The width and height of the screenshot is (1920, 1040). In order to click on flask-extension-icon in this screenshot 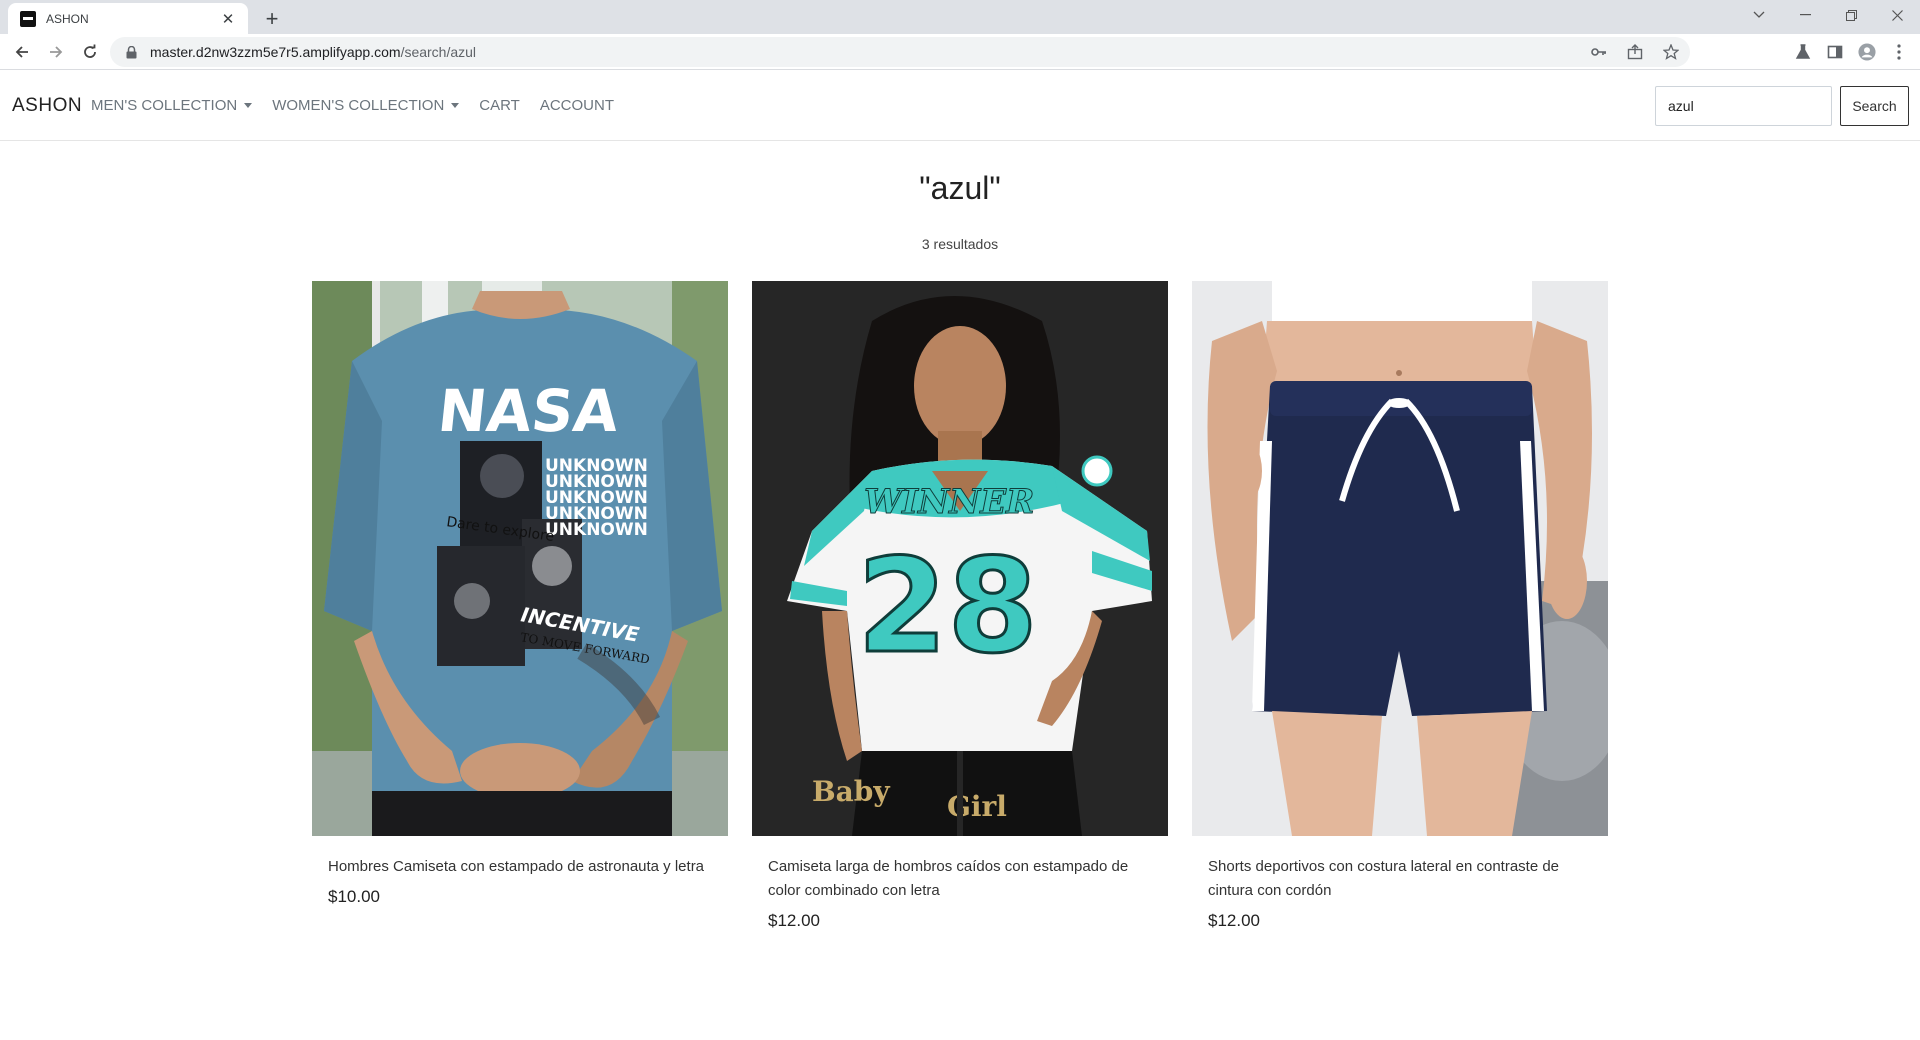, I will do `click(1803, 52)`.